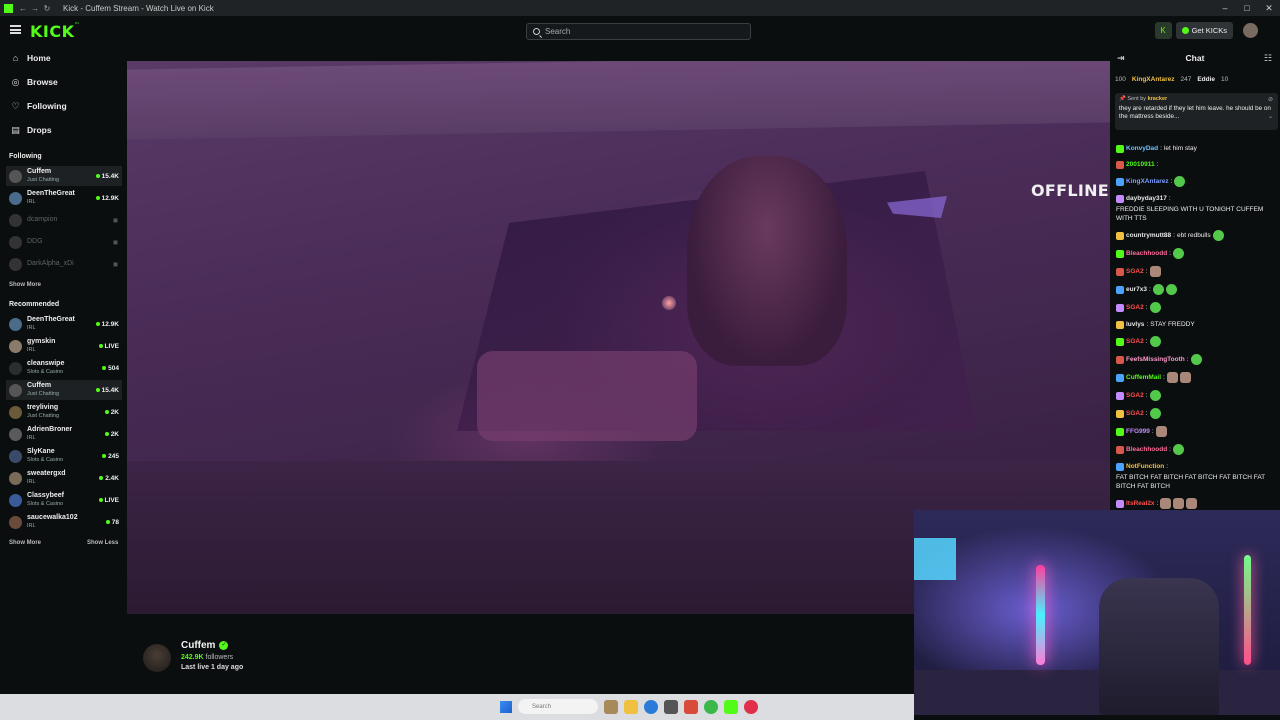  I want to click on chat-username: KonvyDad, so click(1142, 148).